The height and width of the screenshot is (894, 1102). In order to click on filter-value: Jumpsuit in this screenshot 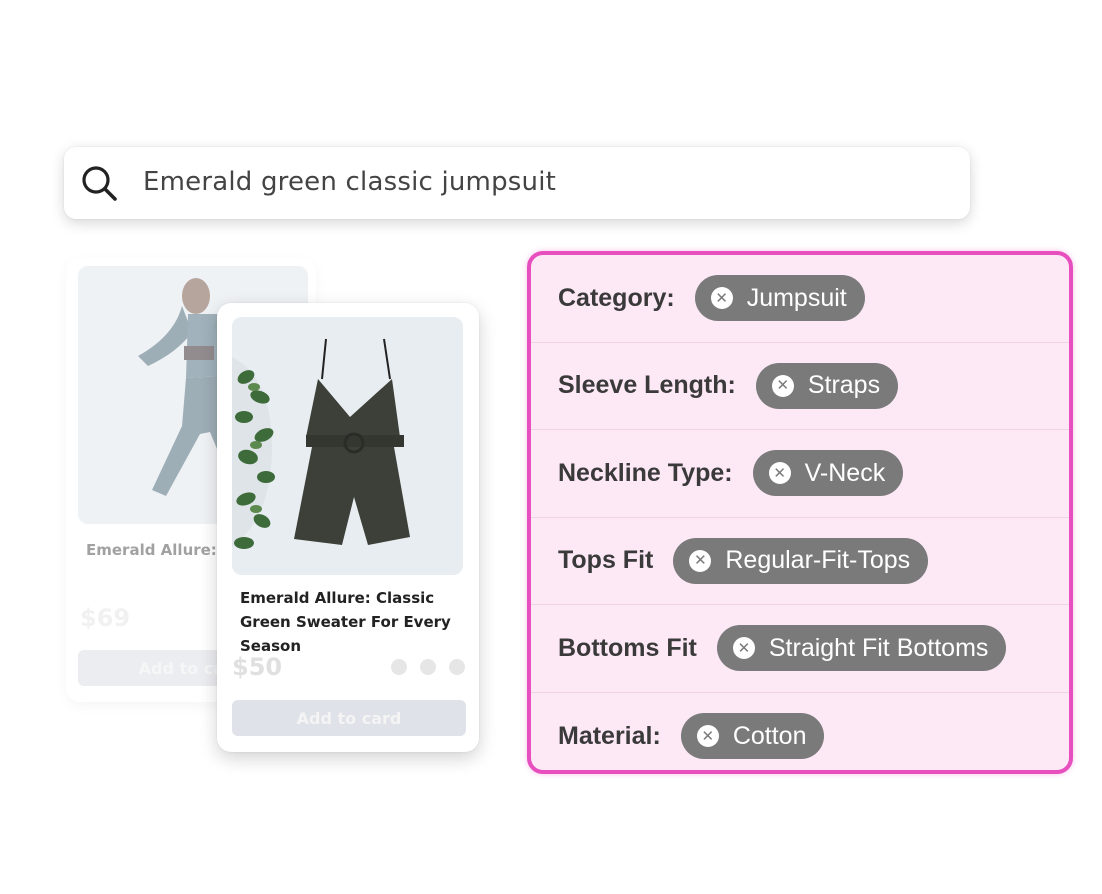, I will do `click(796, 297)`.